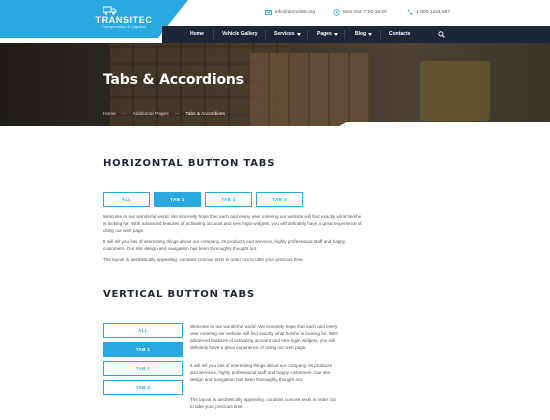 The height and width of the screenshot is (420, 550). I want to click on hero-bottom-edge, so click(170, 128).